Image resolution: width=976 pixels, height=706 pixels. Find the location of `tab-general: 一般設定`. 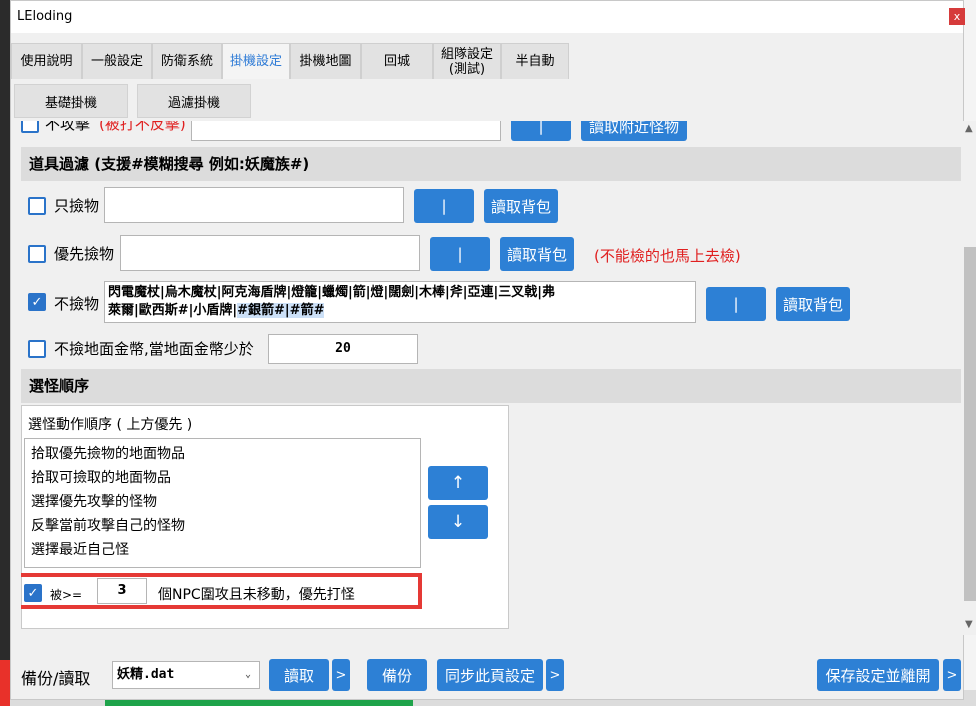

tab-general: 一般設定 is located at coordinates (117, 61).